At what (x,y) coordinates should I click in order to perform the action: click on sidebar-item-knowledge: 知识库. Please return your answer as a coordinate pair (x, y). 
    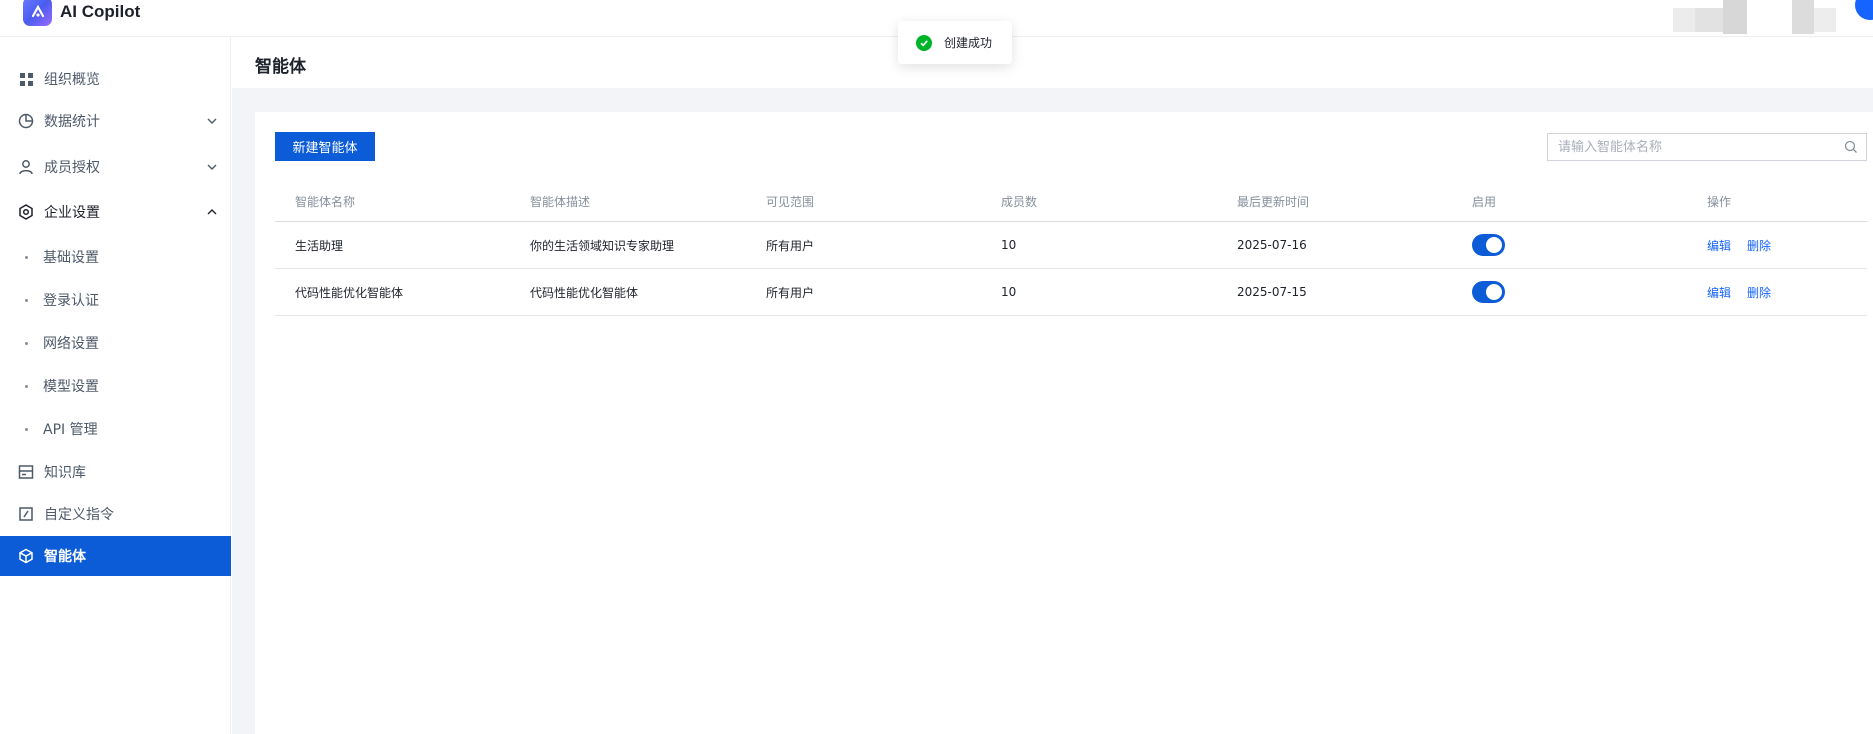
    Looking at the image, I should click on (115, 472).